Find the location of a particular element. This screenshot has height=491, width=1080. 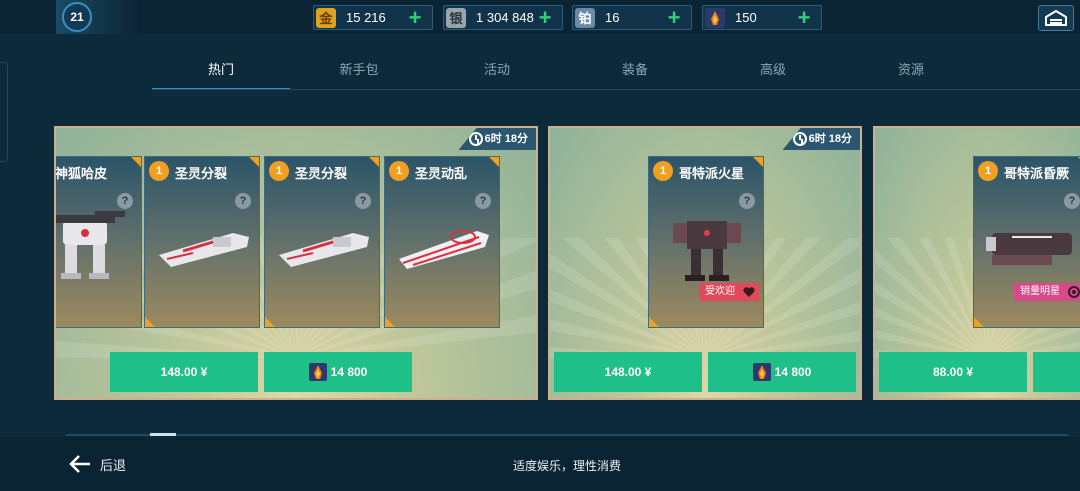

add-gold-button: + is located at coordinates (415, 17).